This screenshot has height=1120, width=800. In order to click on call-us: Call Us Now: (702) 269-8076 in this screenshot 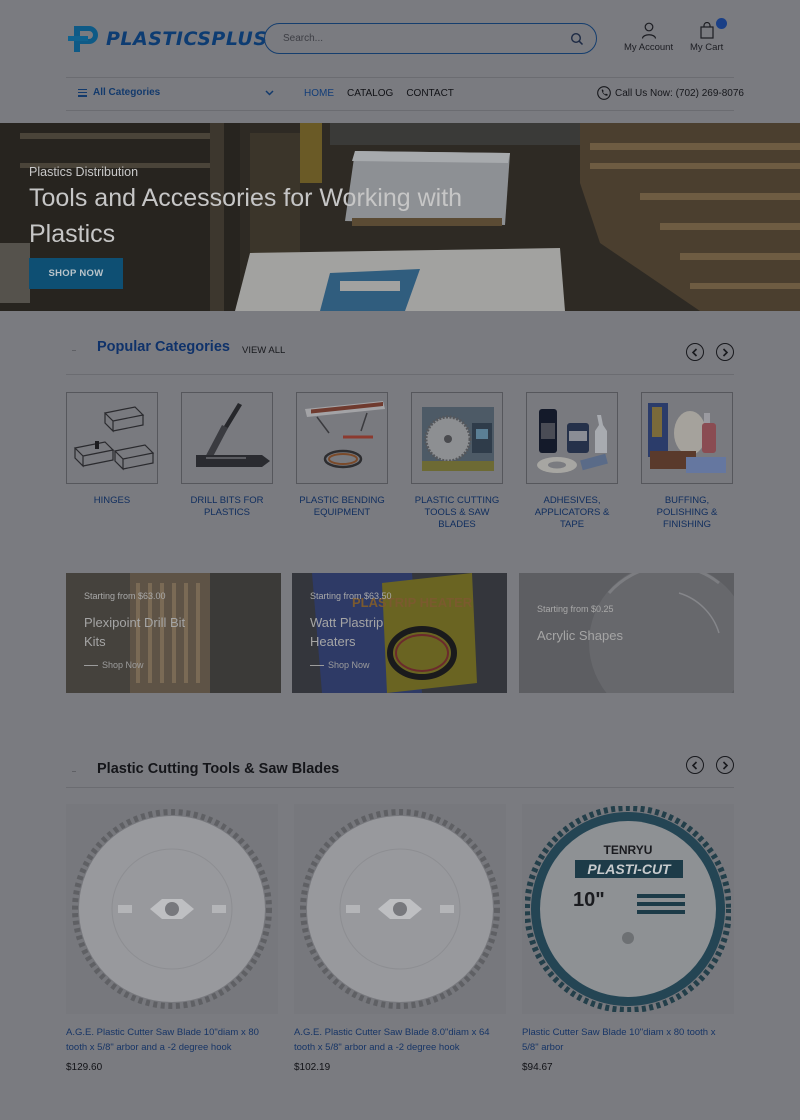, I will do `click(670, 93)`.